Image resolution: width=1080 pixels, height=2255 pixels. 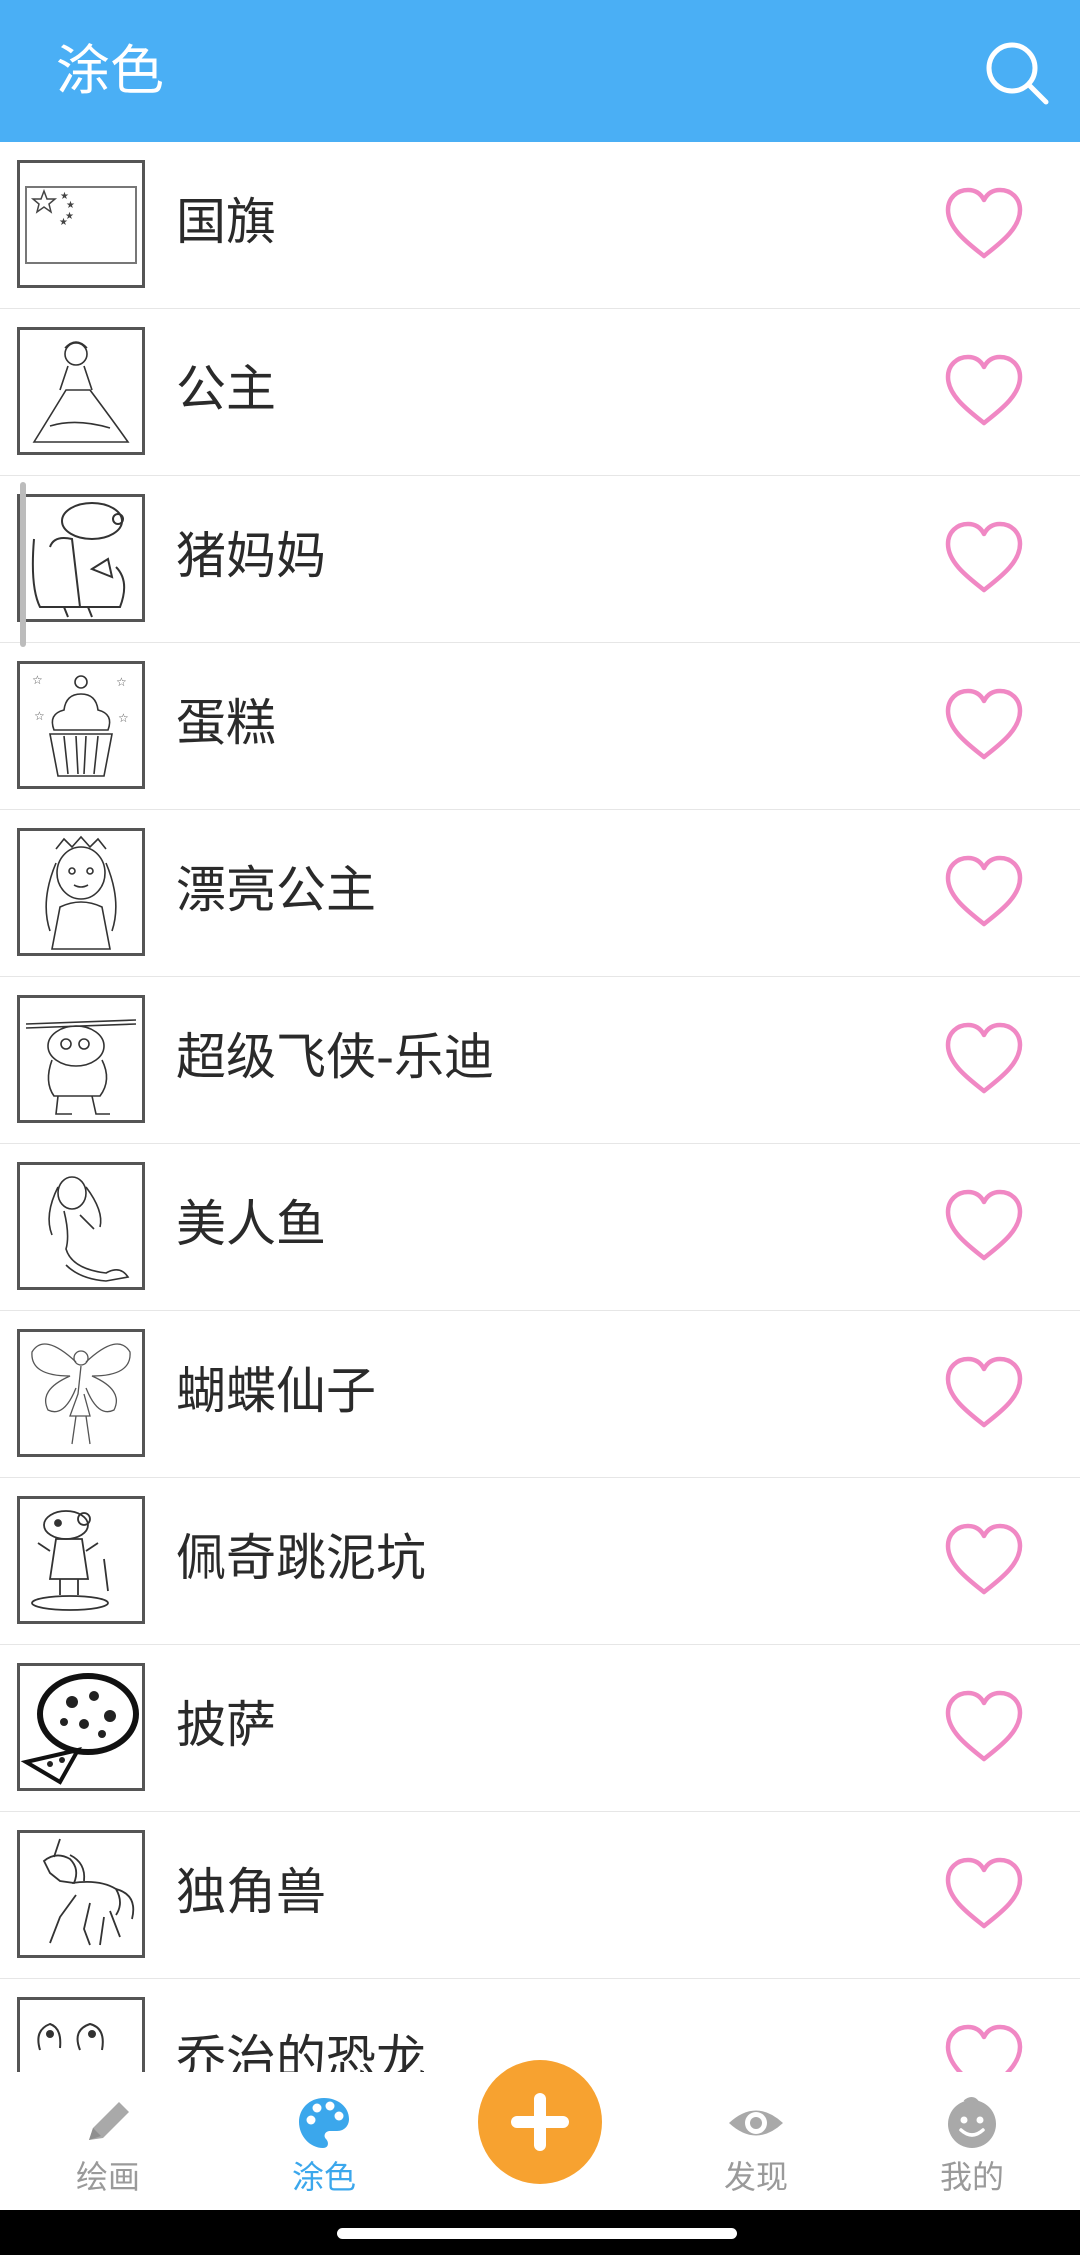 I want to click on tab-discover: 发现, so click(x=756, y=2141).